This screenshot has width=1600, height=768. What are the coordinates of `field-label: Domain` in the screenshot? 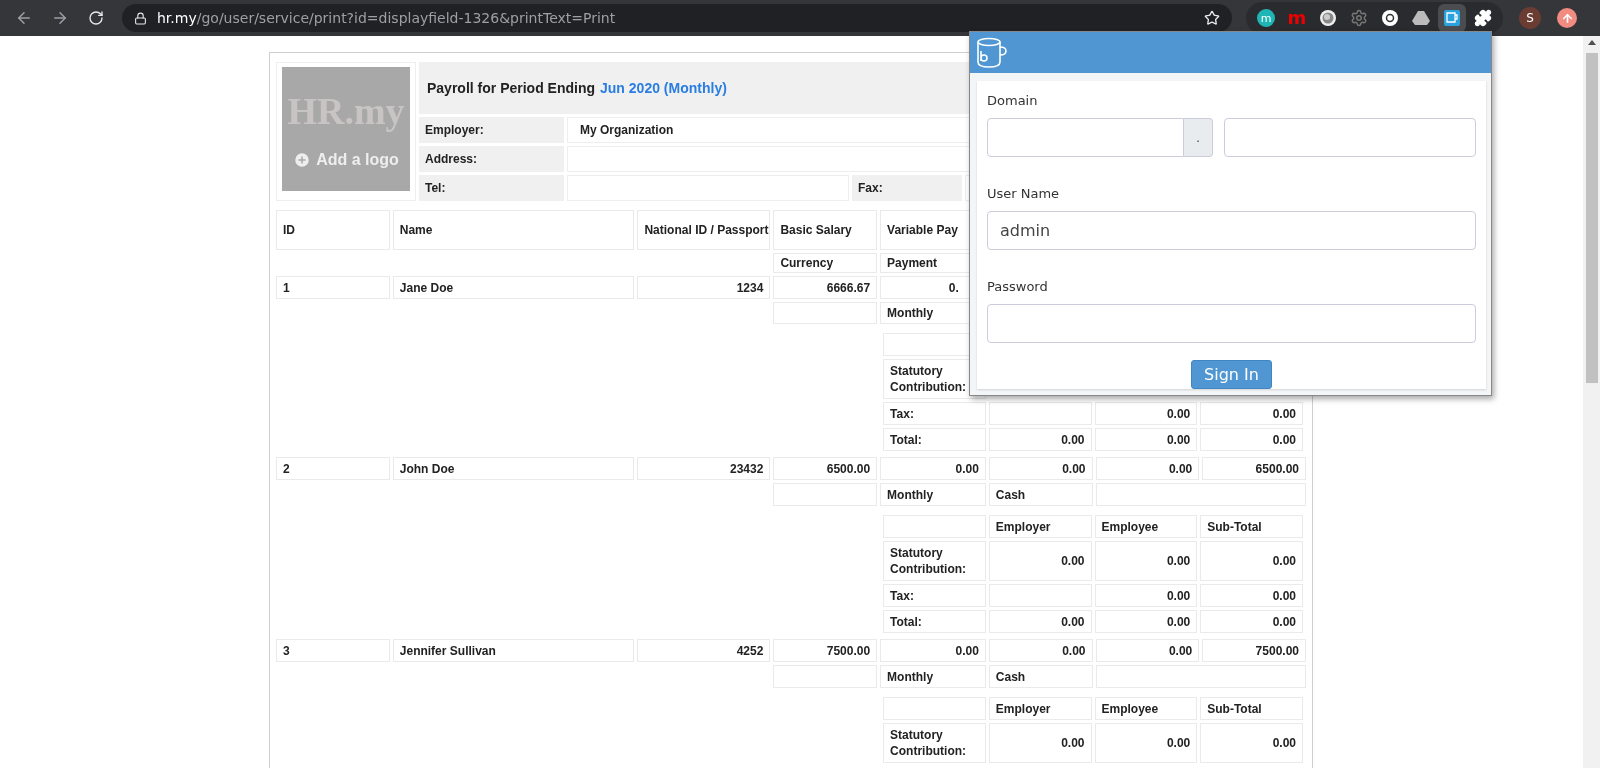 It's located at (1013, 100).